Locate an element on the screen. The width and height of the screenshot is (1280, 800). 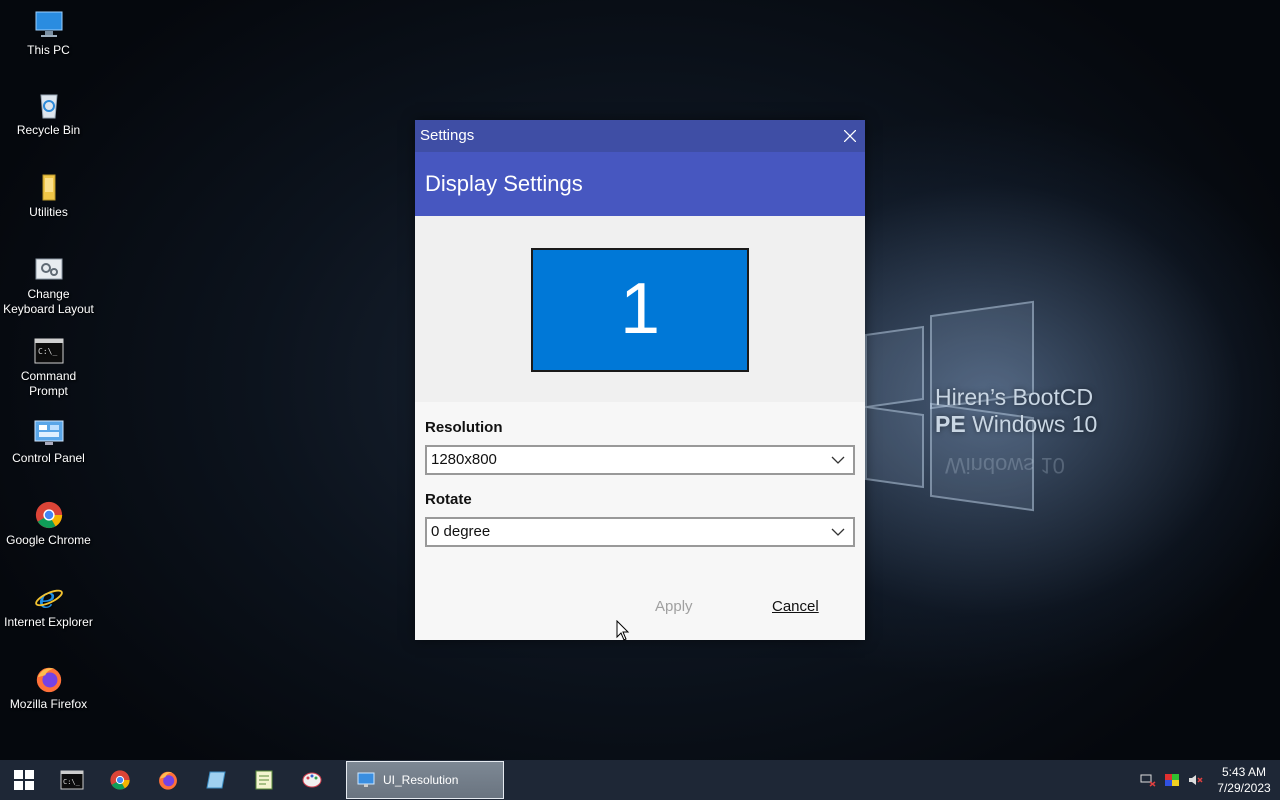
taskbar-command-prompt: C:\_ is located at coordinates (72, 780).